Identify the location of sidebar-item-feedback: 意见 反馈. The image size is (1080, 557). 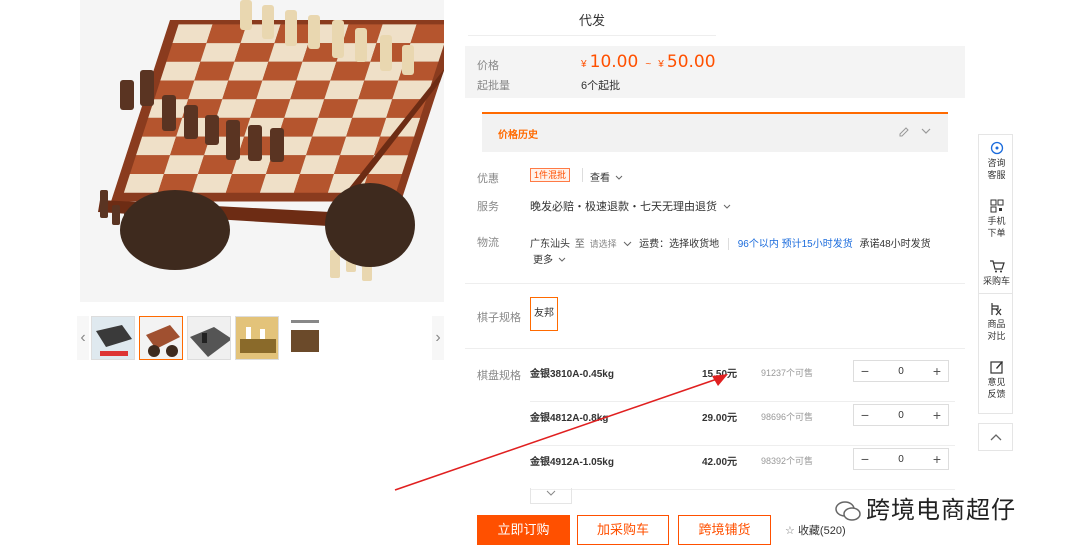
(996, 380).